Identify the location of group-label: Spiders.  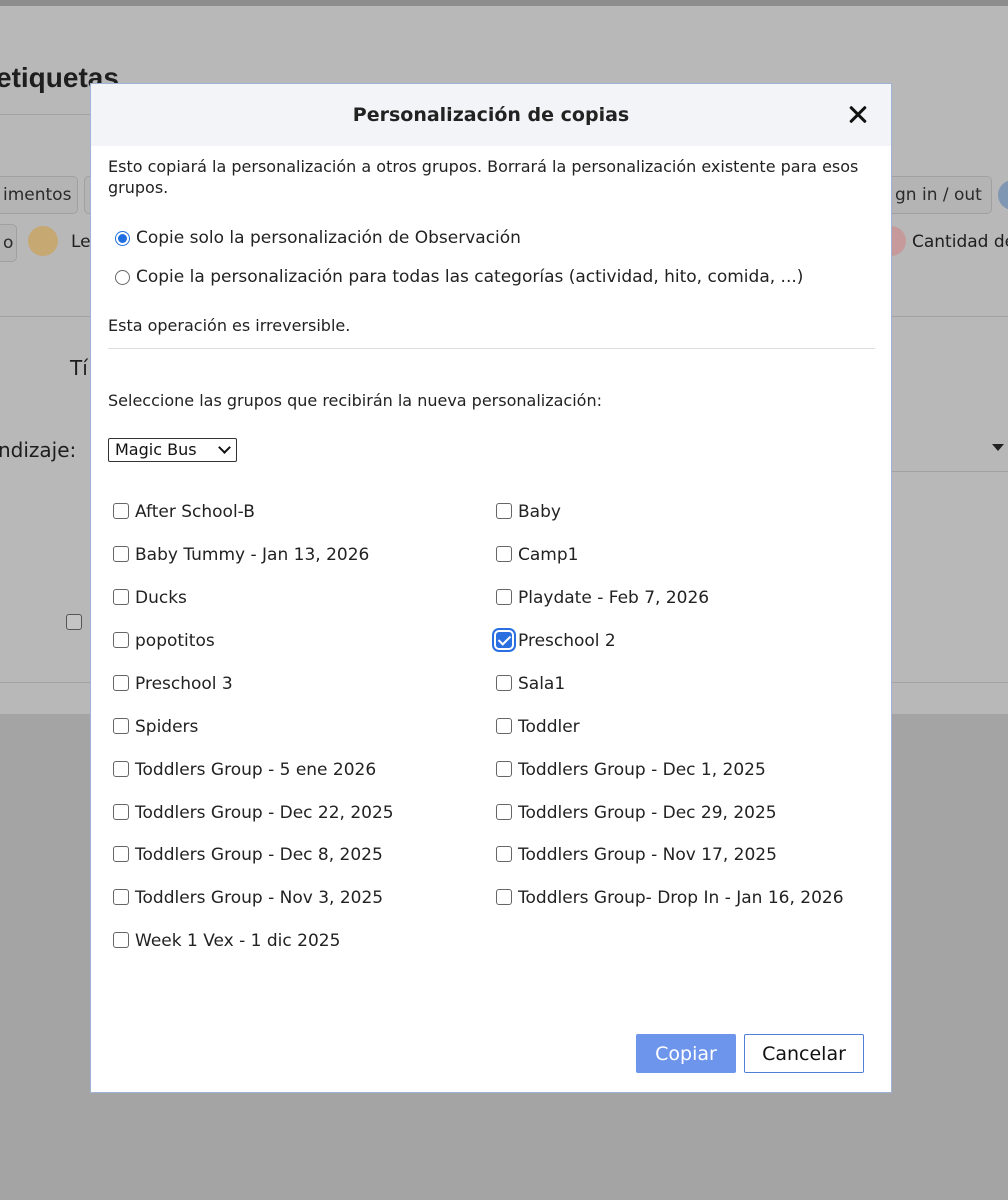
(167, 727).